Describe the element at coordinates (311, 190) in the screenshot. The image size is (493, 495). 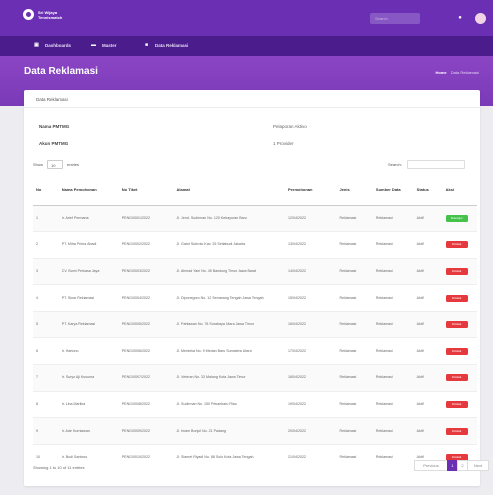
I see `column-header: Permohonan` at that location.